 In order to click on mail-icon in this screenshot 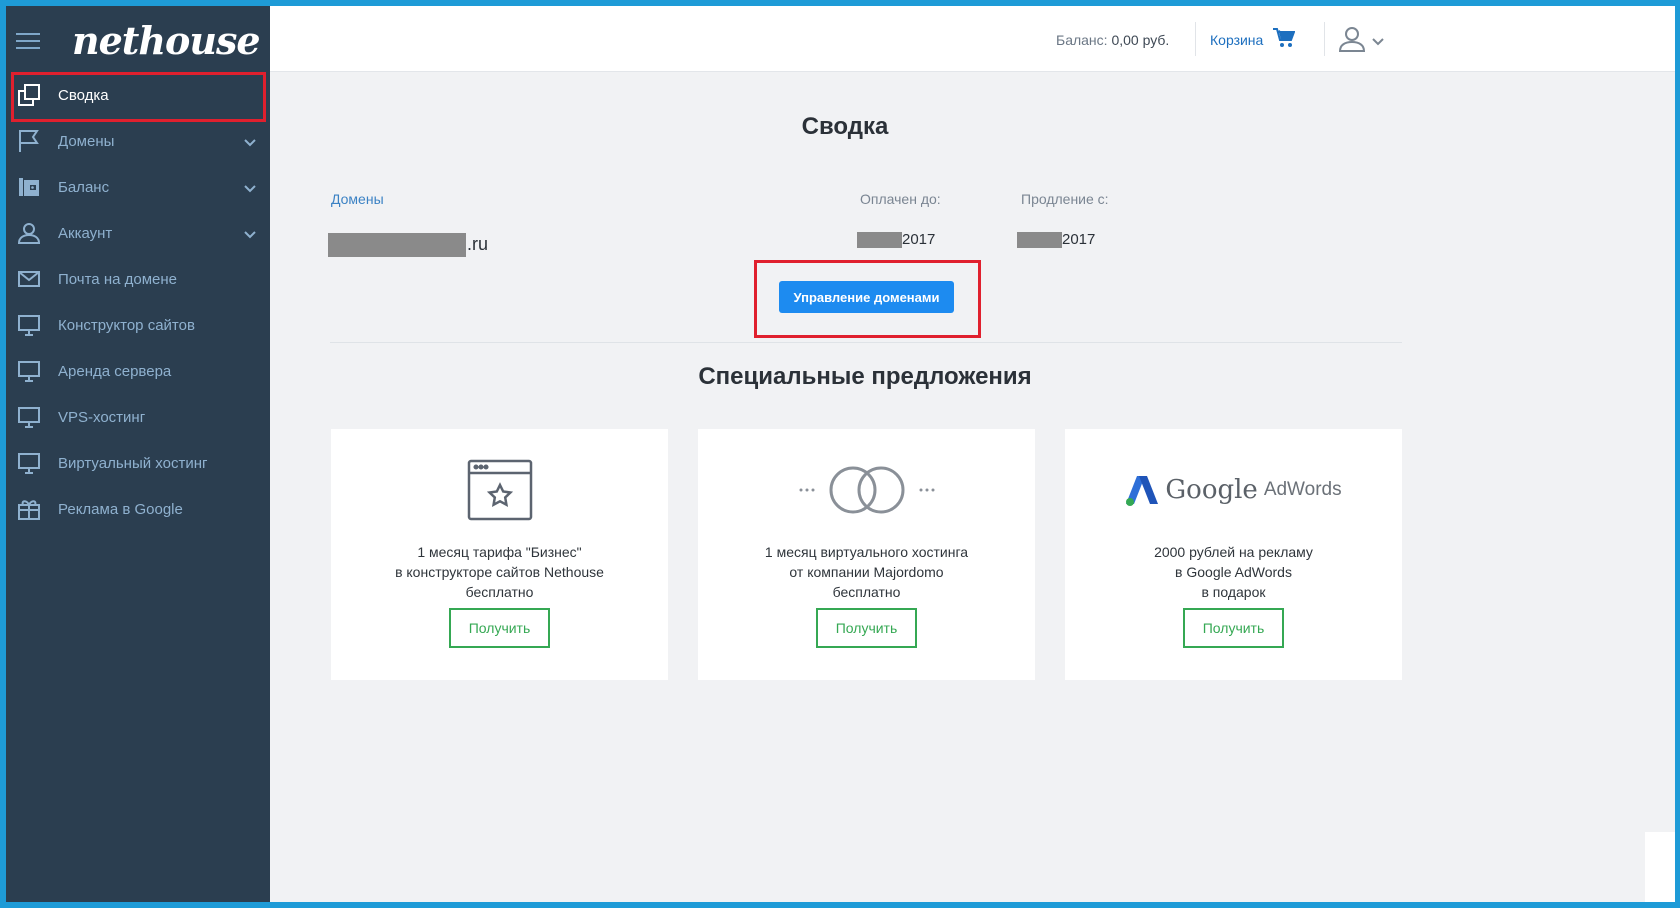, I will do `click(29, 279)`.